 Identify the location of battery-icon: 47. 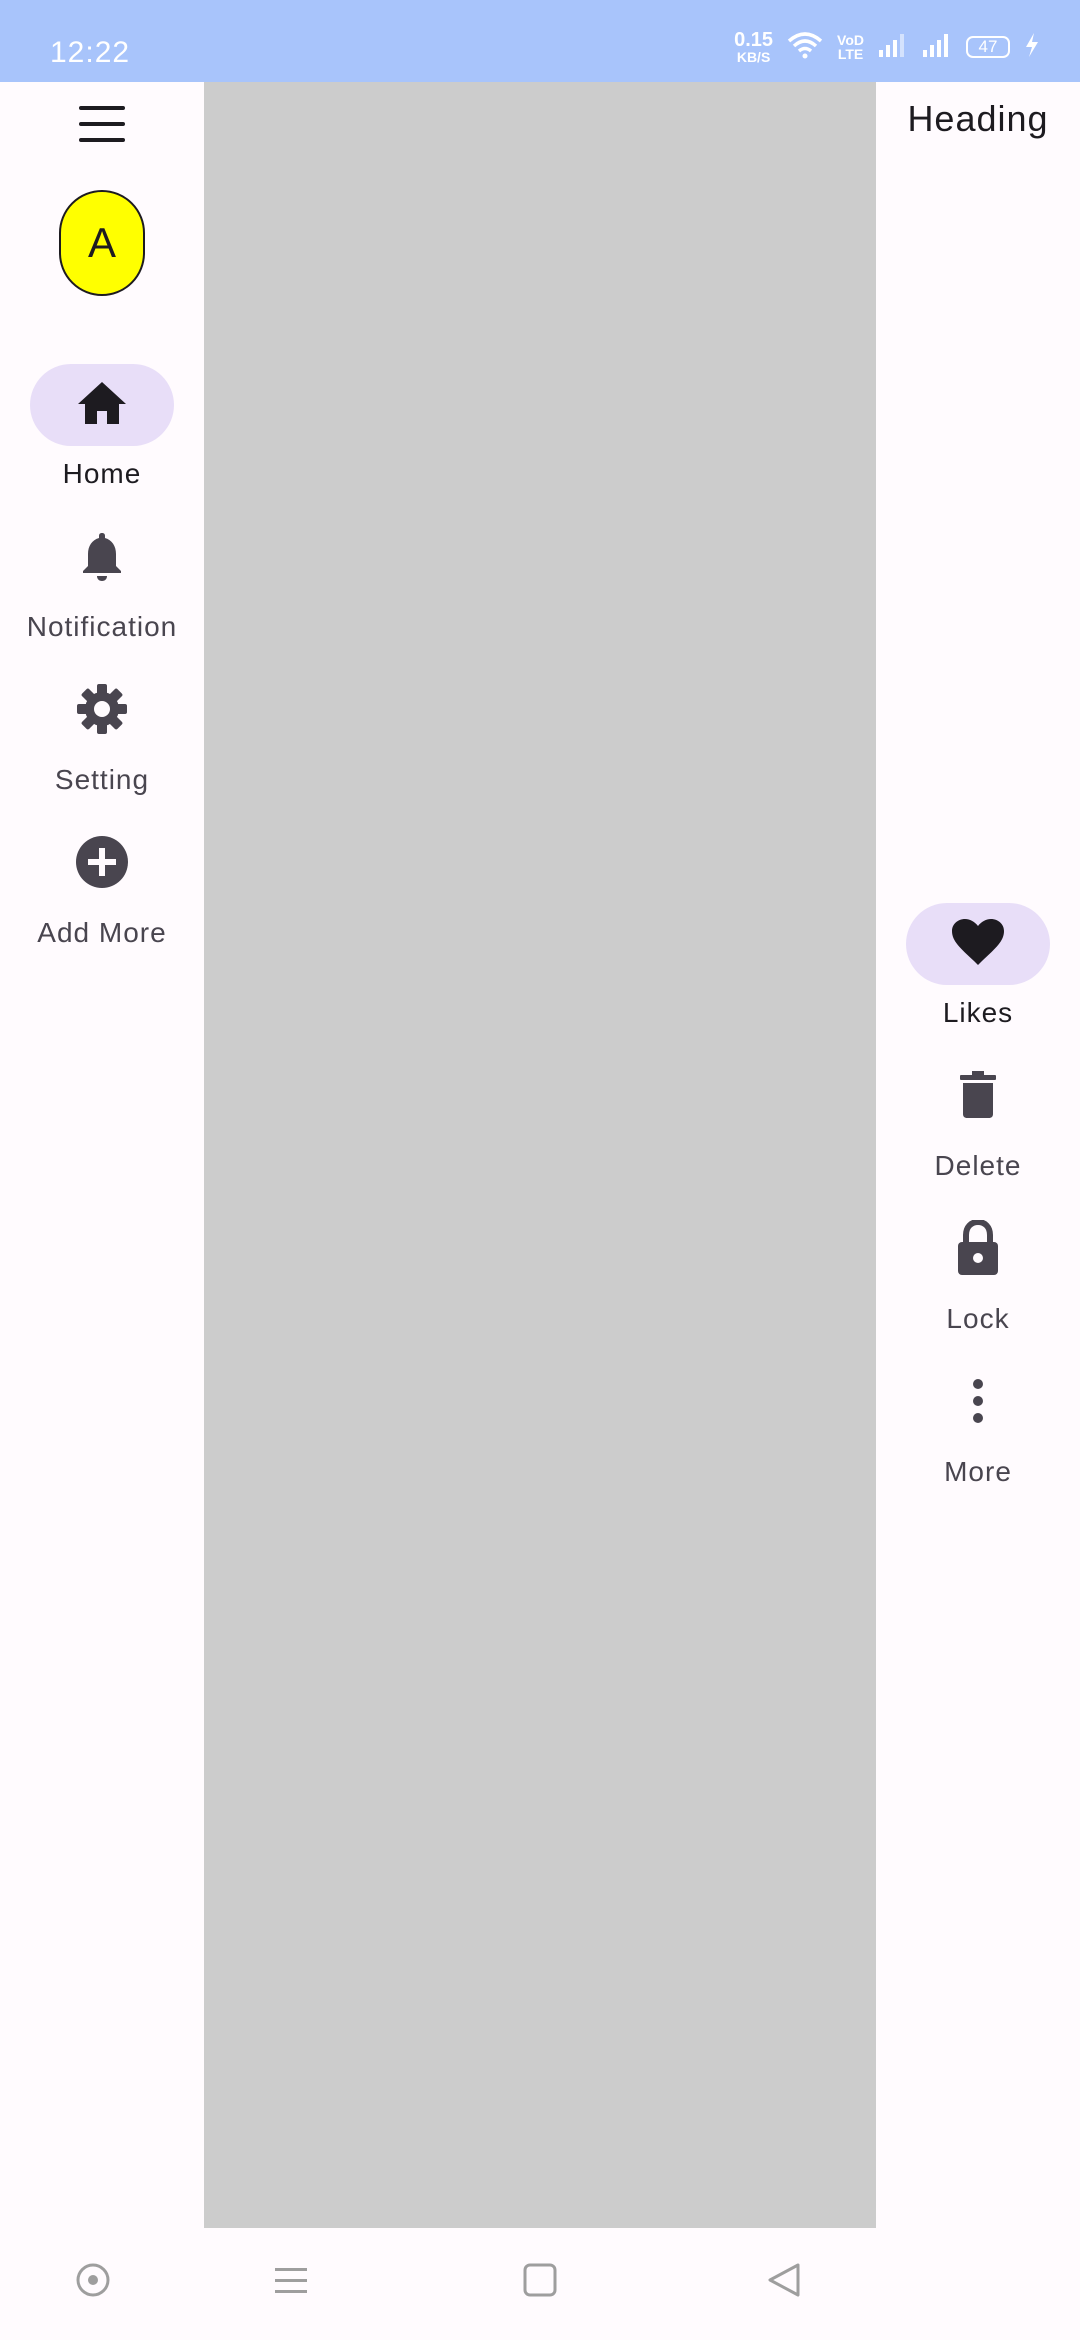
(988, 47).